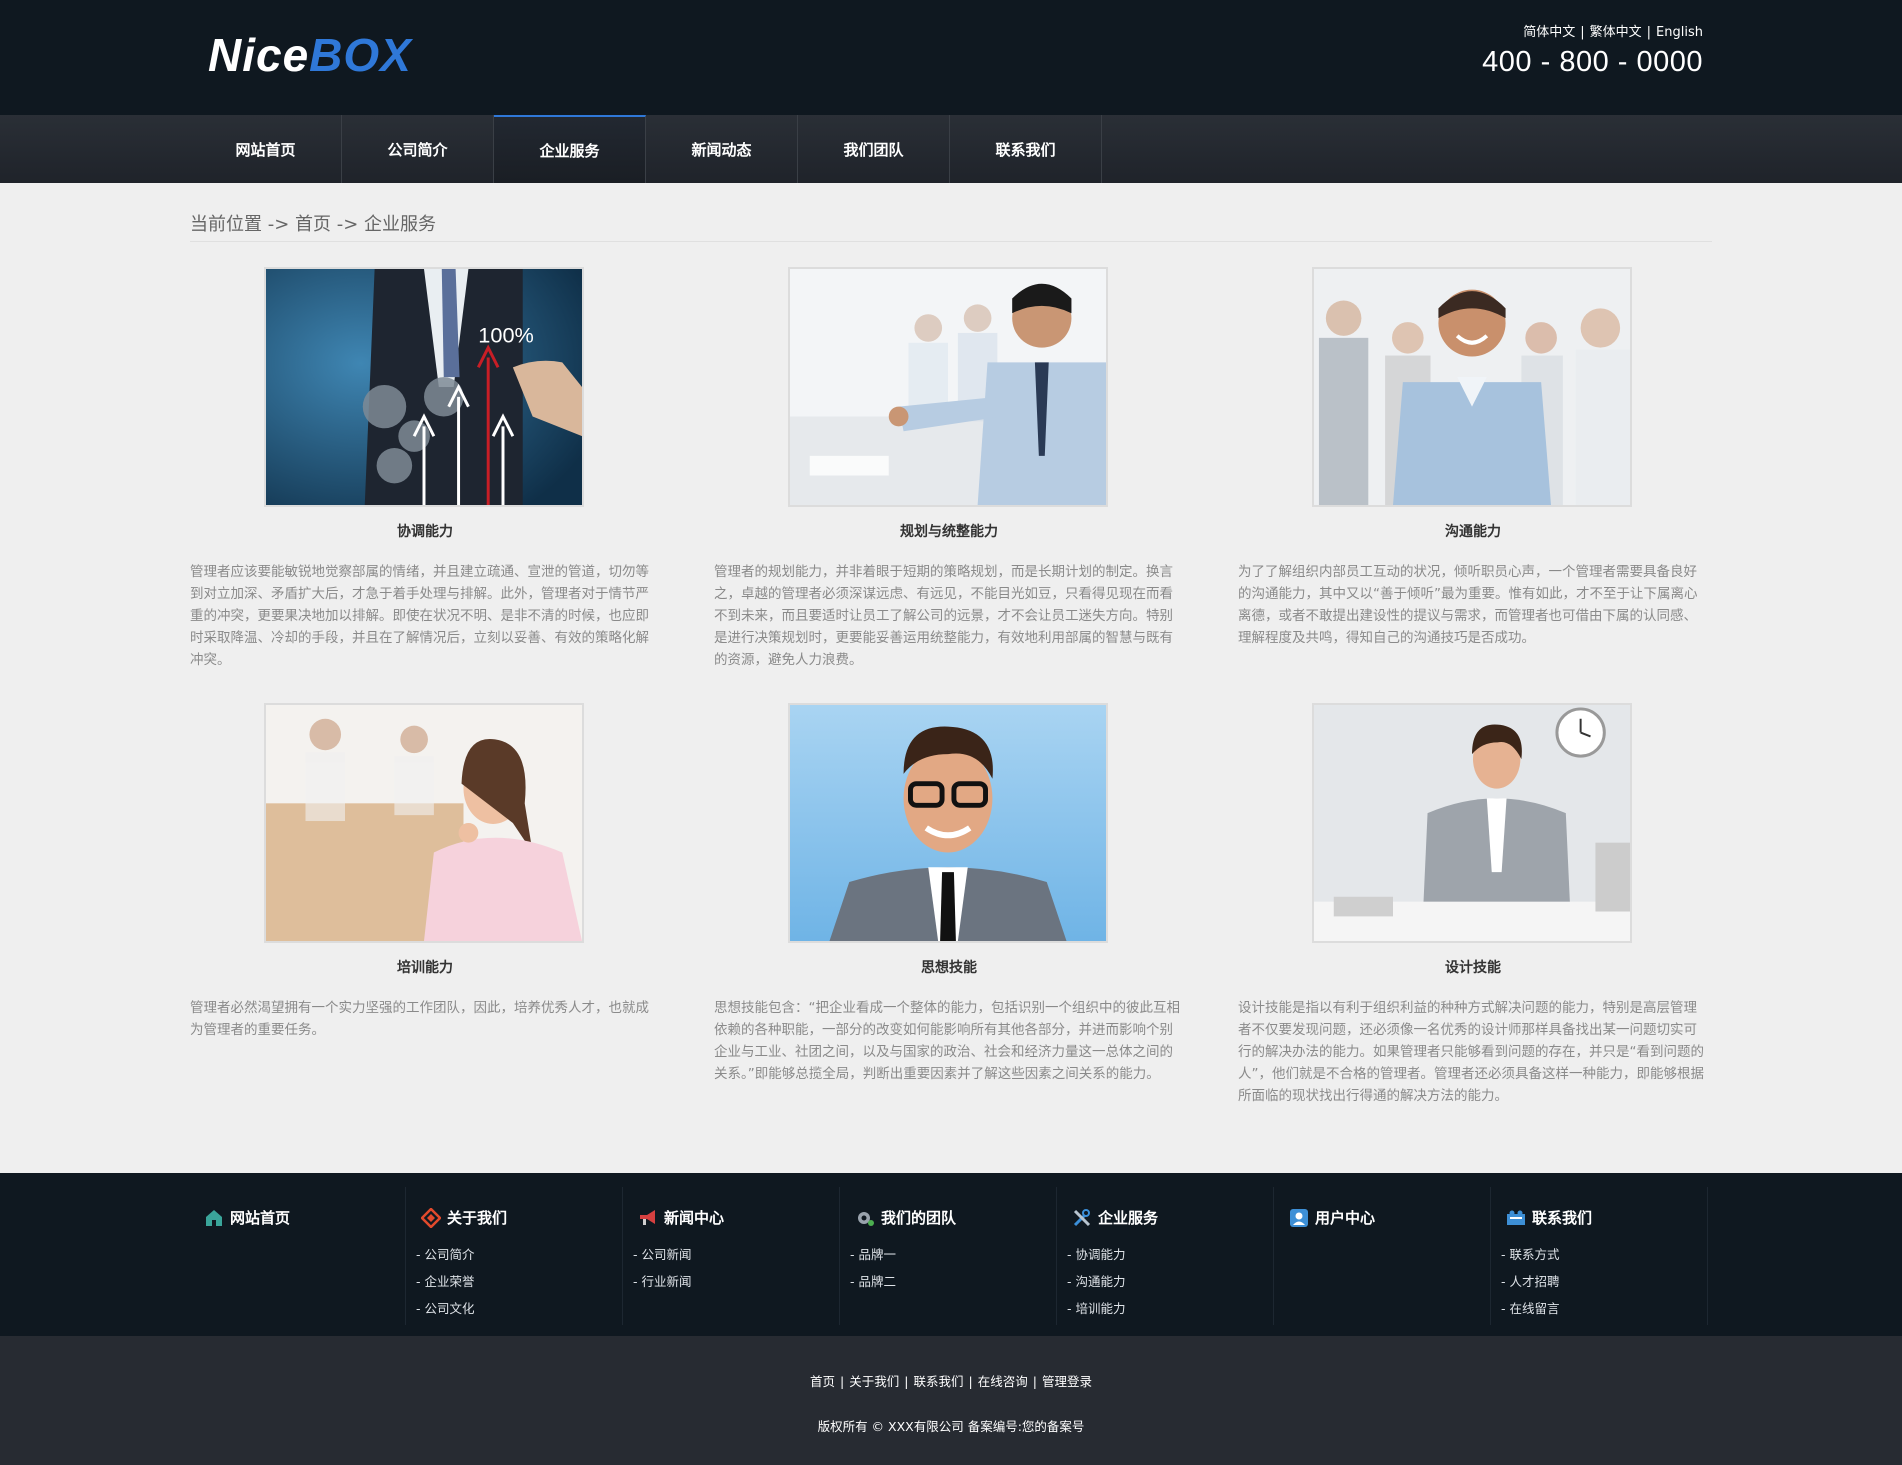 The width and height of the screenshot is (1902, 1465). Describe the element at coordinates (1549, 1217) in the screenshot. I see `footer-heading-contact: 联系我们` at that location.